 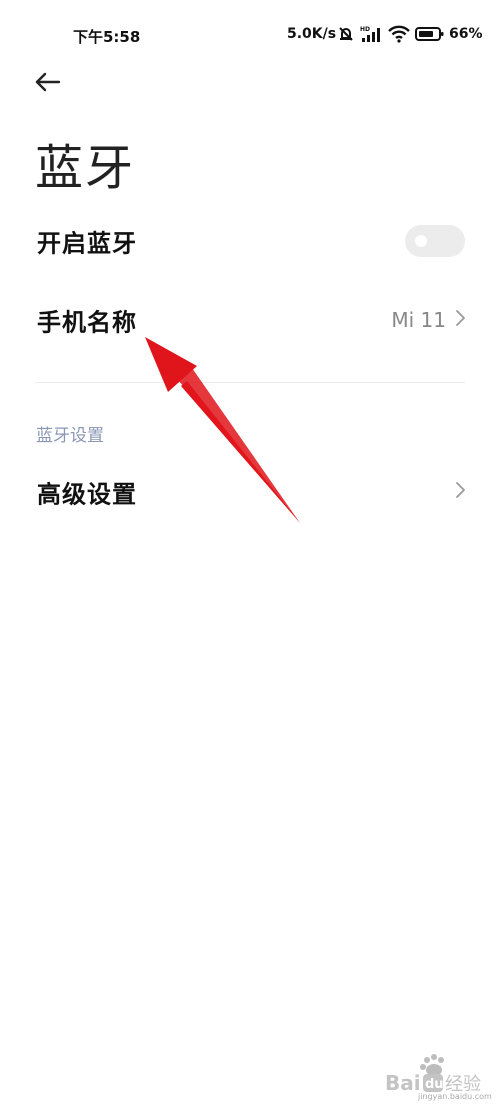 What do you see at coordinates (250, 382) in the screenshot?
I see `section-divider` at bounding box center [250, 382].